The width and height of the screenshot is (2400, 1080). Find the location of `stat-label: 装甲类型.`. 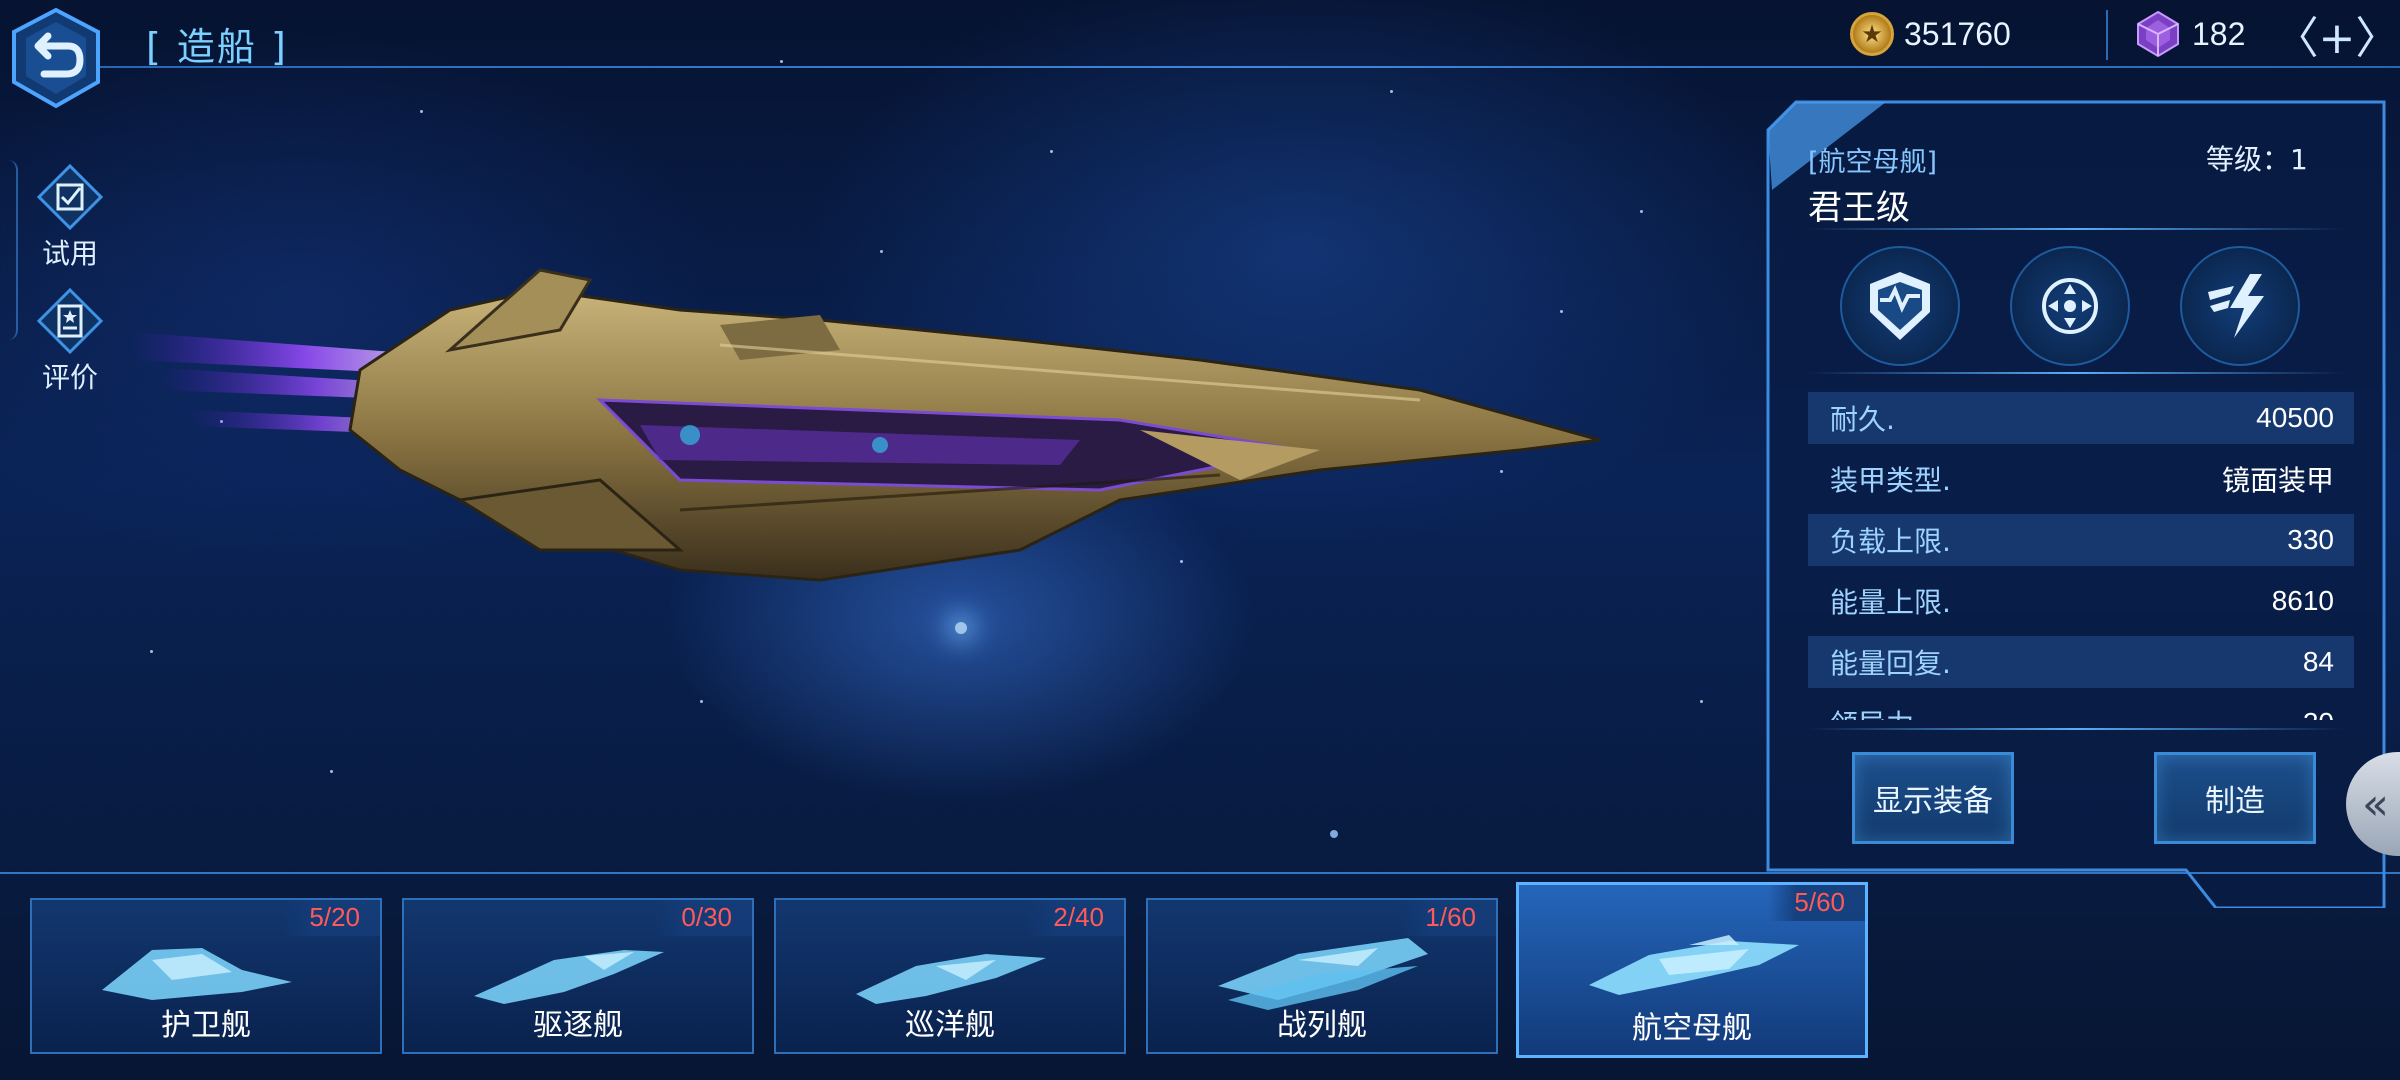

stat-label: 装甲类型. is located at coordinates (1890, 480).